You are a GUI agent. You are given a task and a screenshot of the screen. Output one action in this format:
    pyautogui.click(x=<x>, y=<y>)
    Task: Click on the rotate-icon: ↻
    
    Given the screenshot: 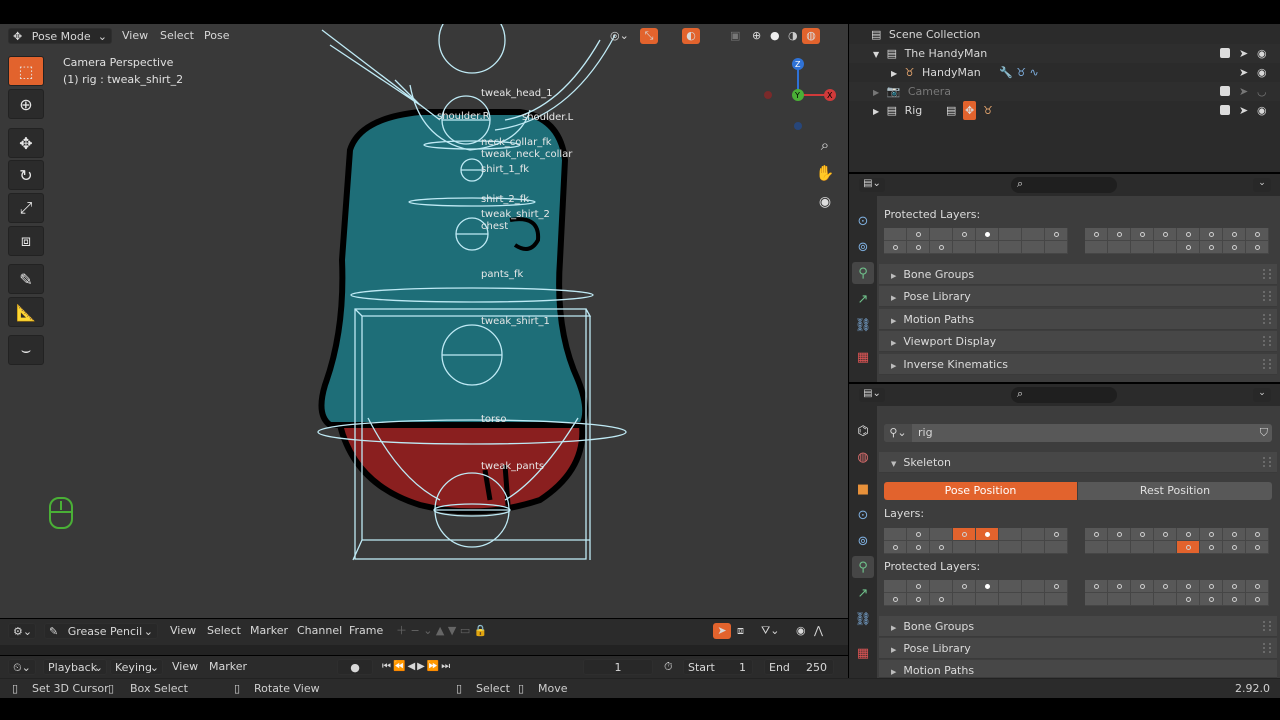 What is the action you would take?
    pyautogui.click(x=26, y=175)
    